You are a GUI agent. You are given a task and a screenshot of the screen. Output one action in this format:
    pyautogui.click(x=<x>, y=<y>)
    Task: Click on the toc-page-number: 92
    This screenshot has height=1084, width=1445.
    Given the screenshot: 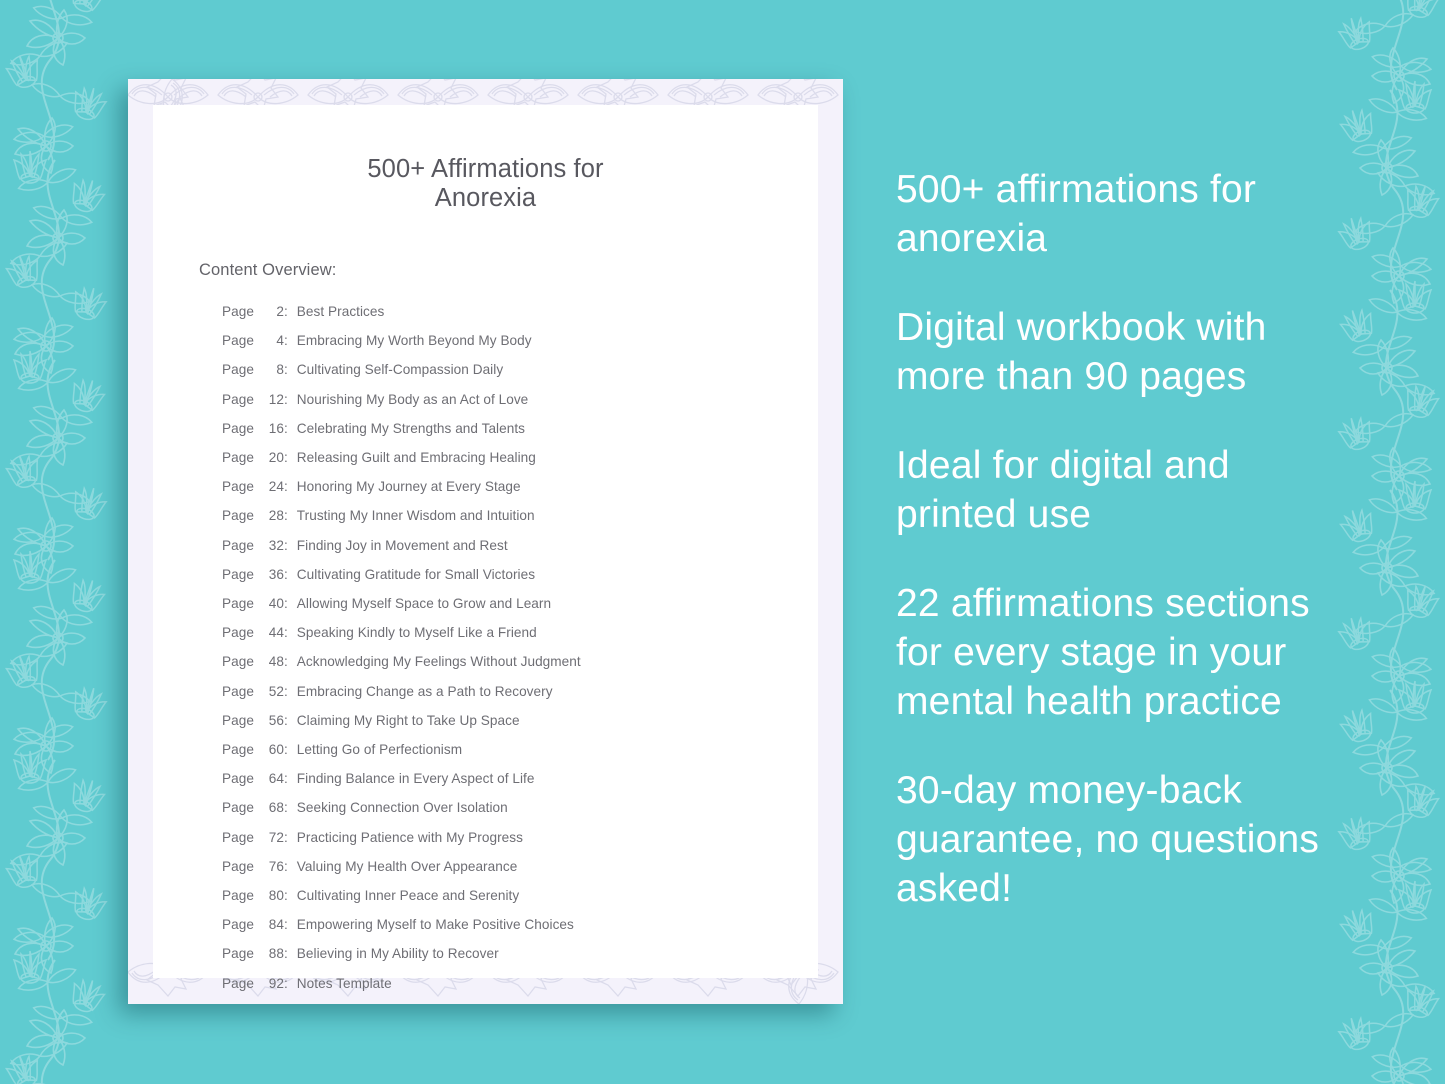 What is the action you would take?
    pyautogui.click(x=276, y=983)
    